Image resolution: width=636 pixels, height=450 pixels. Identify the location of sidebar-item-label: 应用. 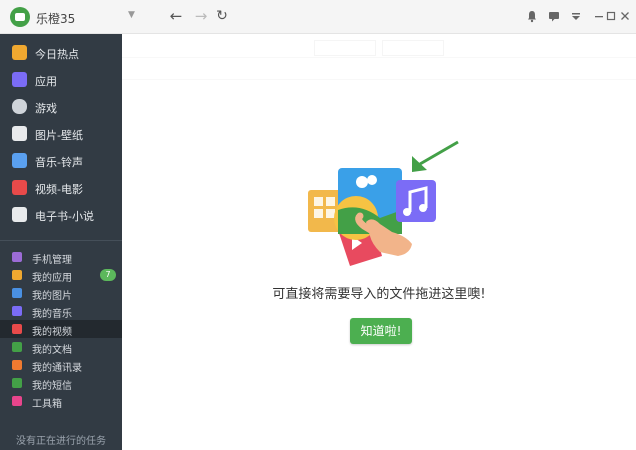
(46, 81).